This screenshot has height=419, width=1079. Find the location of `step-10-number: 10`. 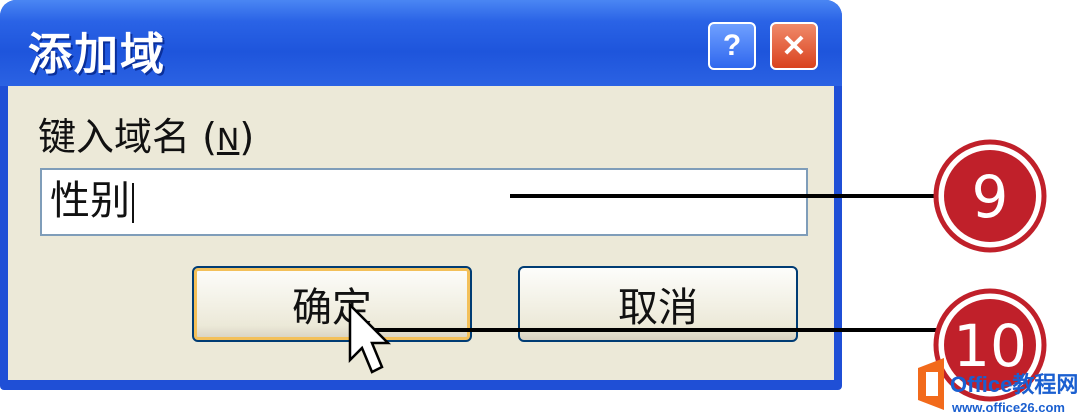

step-10-number: 10 is located at coordinates (990, 346).